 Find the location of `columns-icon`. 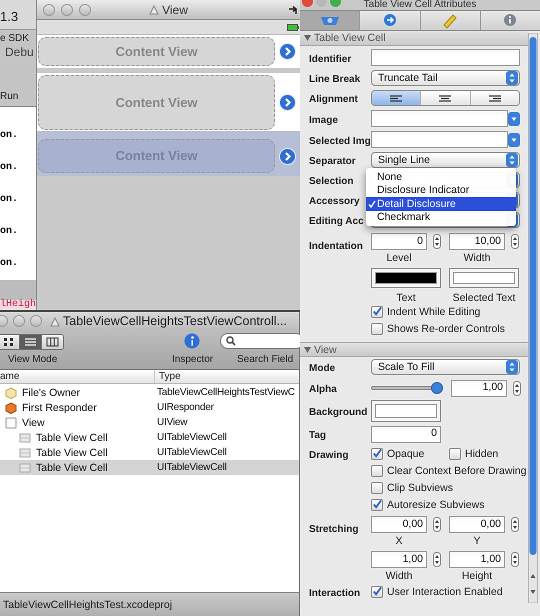

columns-icon is located at coordinates (52, 342).